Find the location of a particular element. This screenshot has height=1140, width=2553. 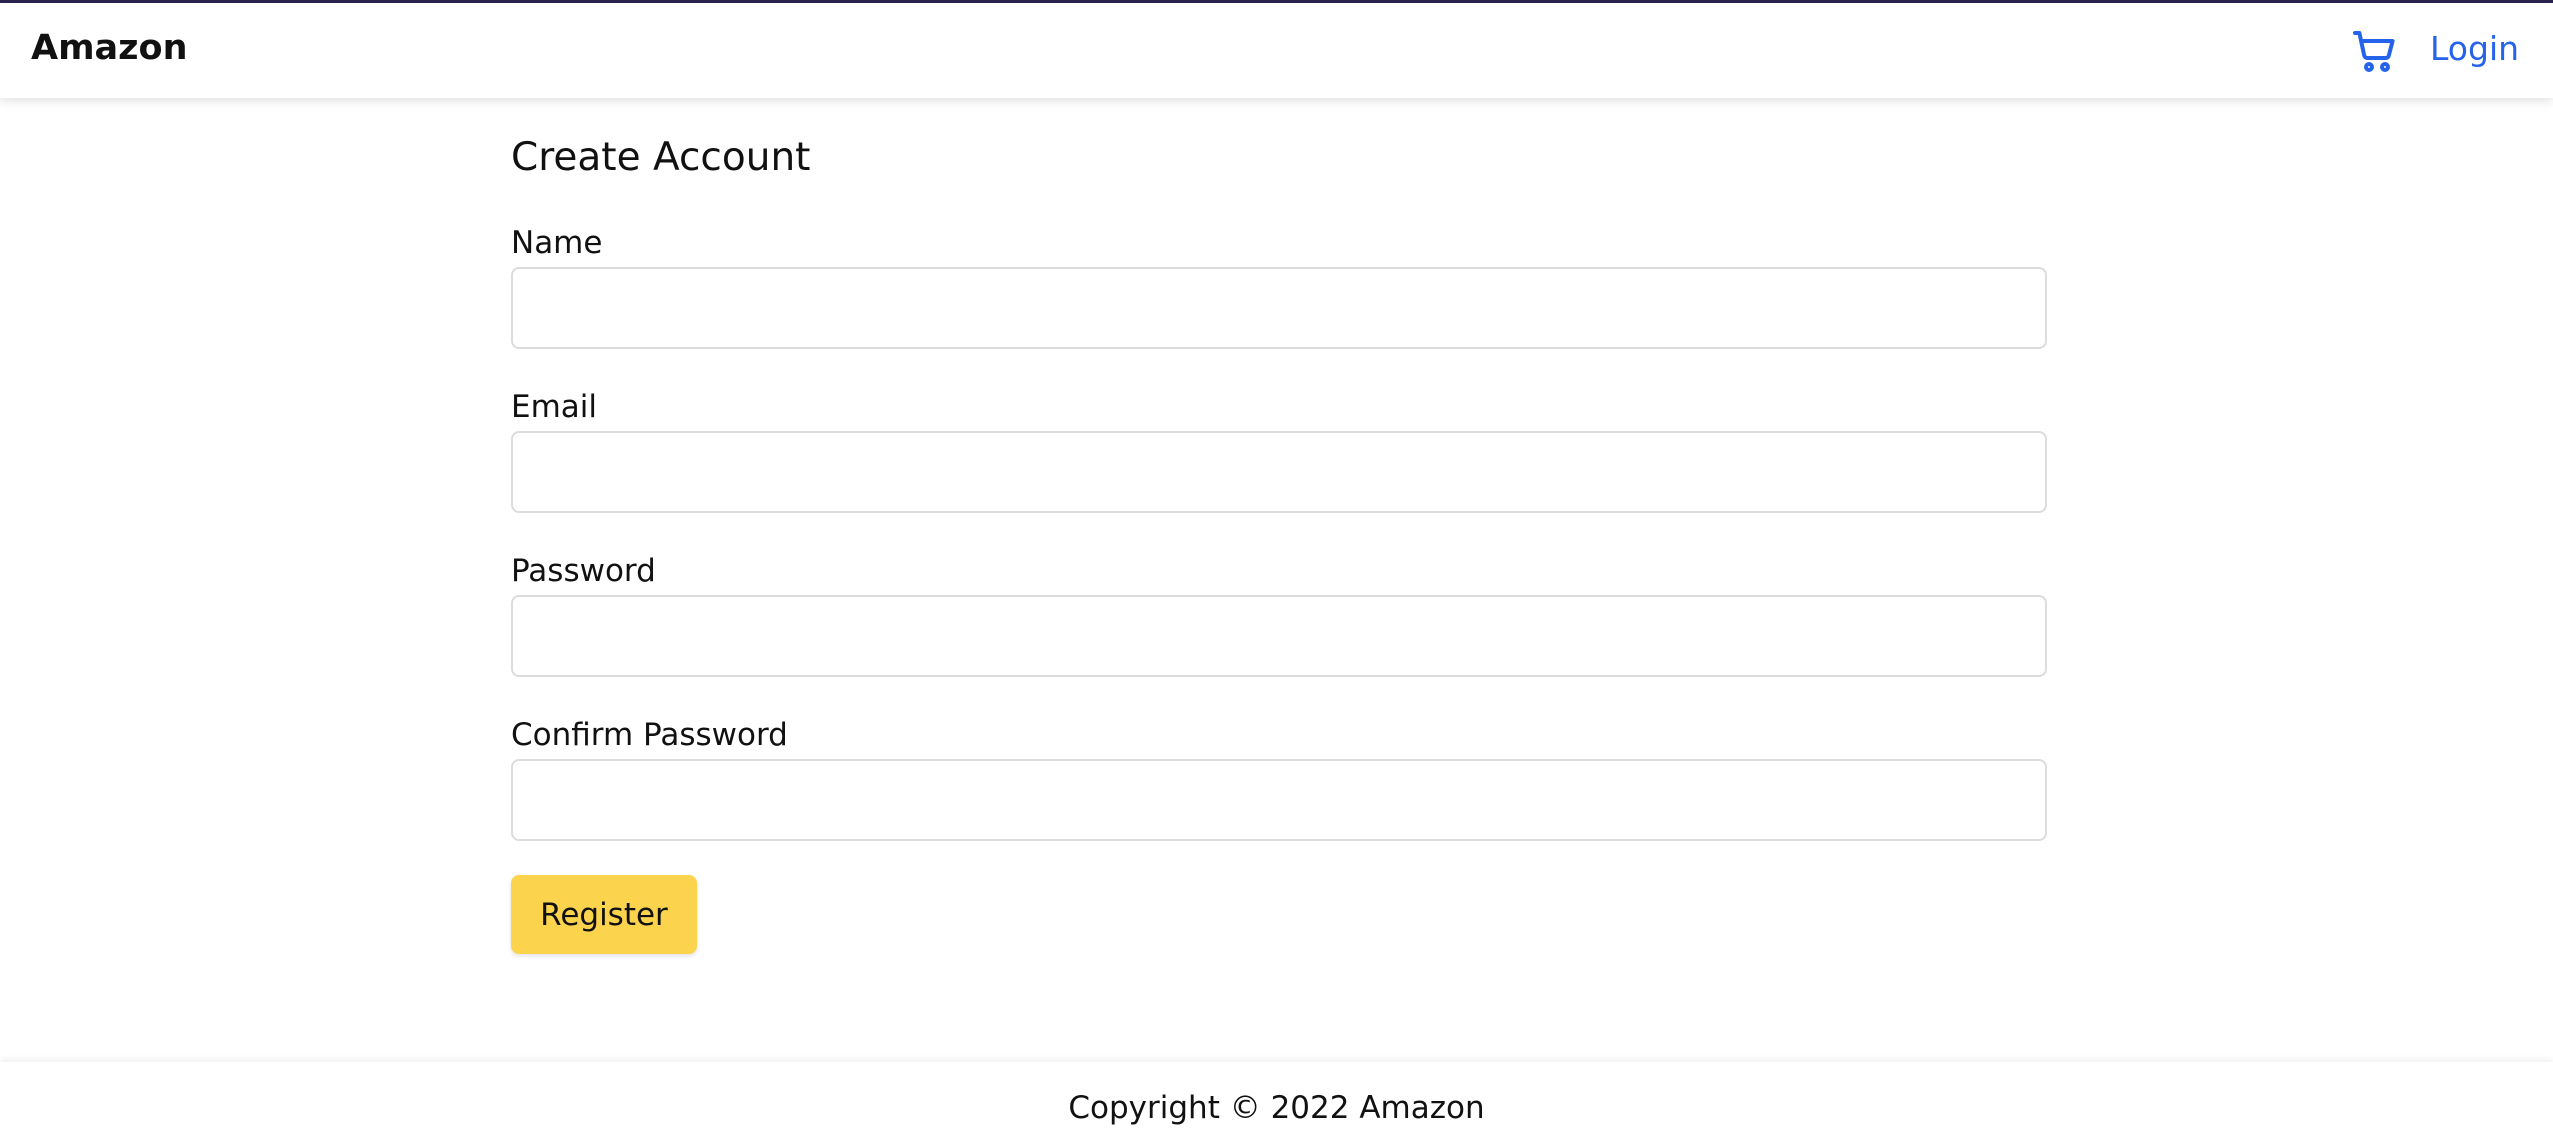

shopping-cart-icon is located at coordinates (2374, 51).